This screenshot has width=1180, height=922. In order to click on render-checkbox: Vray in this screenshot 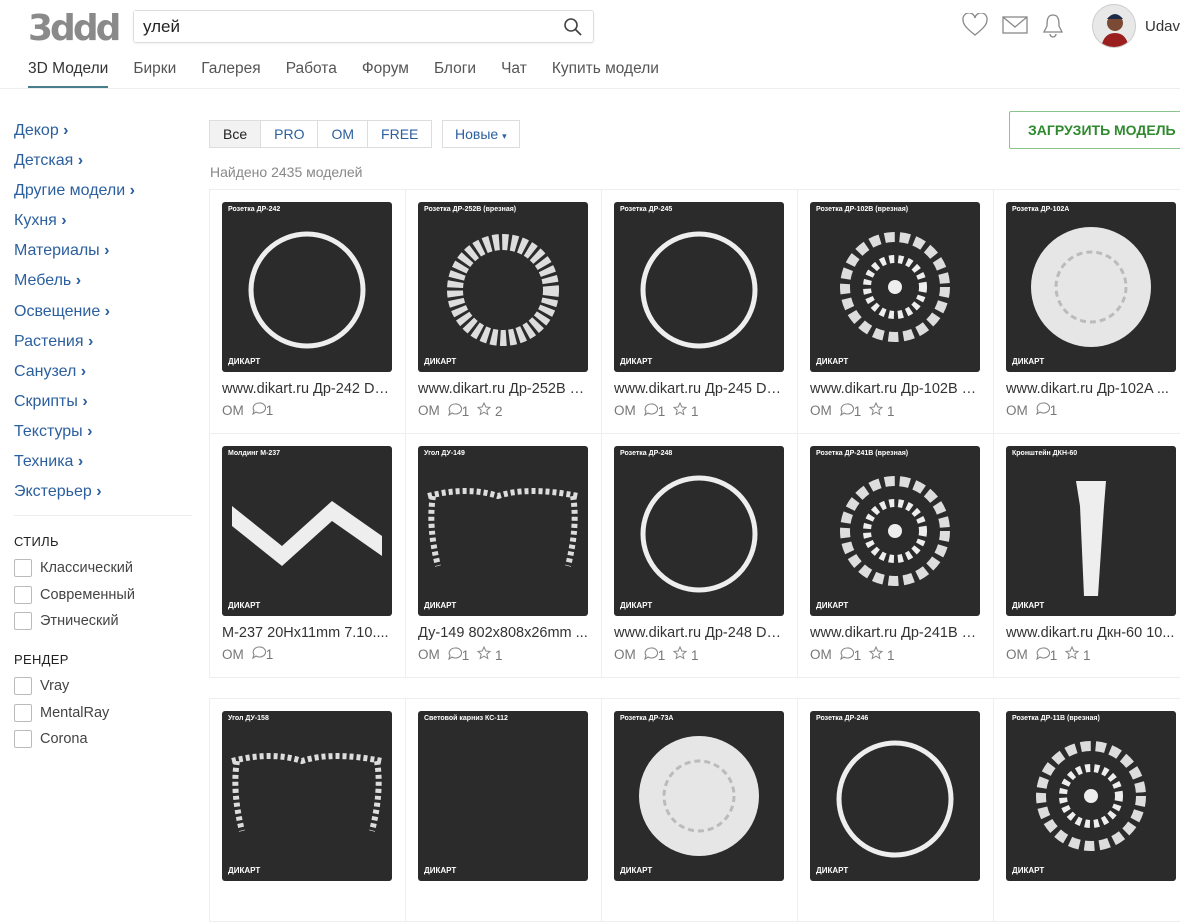, I will do `click(103, 686)`.